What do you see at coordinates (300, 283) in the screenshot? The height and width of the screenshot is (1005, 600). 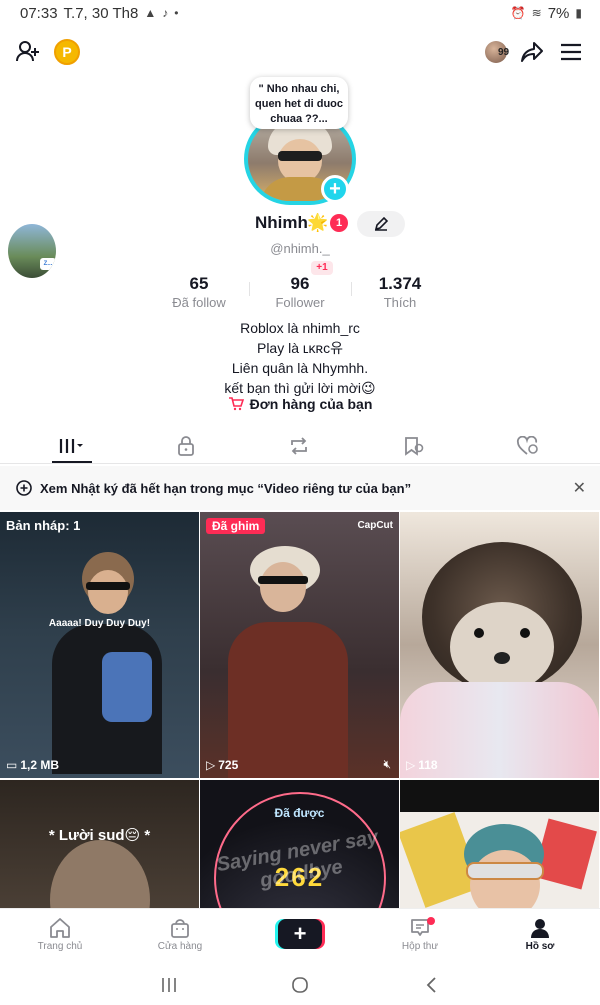 I see `stat-value: 96` at bounding box center [300, 283].